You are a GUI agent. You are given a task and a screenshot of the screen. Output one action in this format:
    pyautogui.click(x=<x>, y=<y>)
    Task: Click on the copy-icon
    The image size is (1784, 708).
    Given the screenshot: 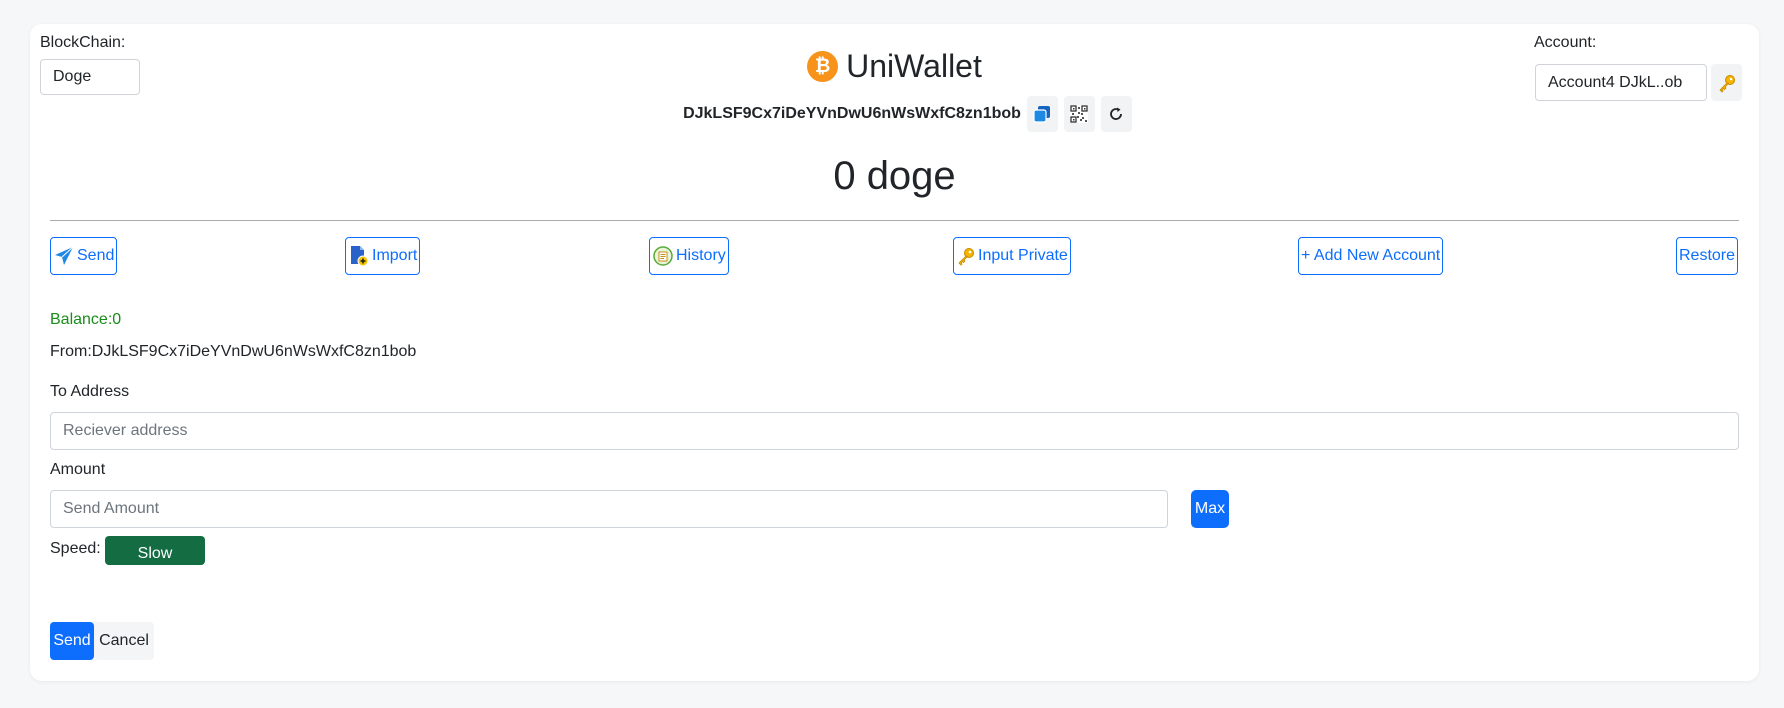 What is the action you would take?
    pyautogui.click(x=1042, y=114)
    